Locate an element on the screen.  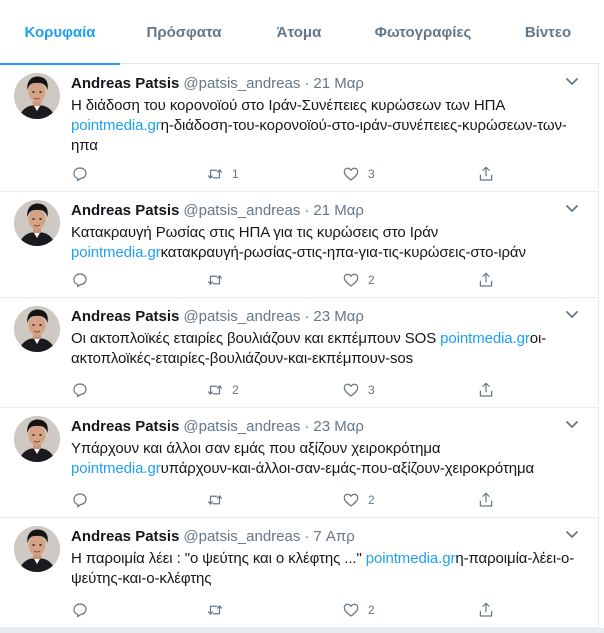
tab-top: Κορυφαία is located at coordinates (60, 32).